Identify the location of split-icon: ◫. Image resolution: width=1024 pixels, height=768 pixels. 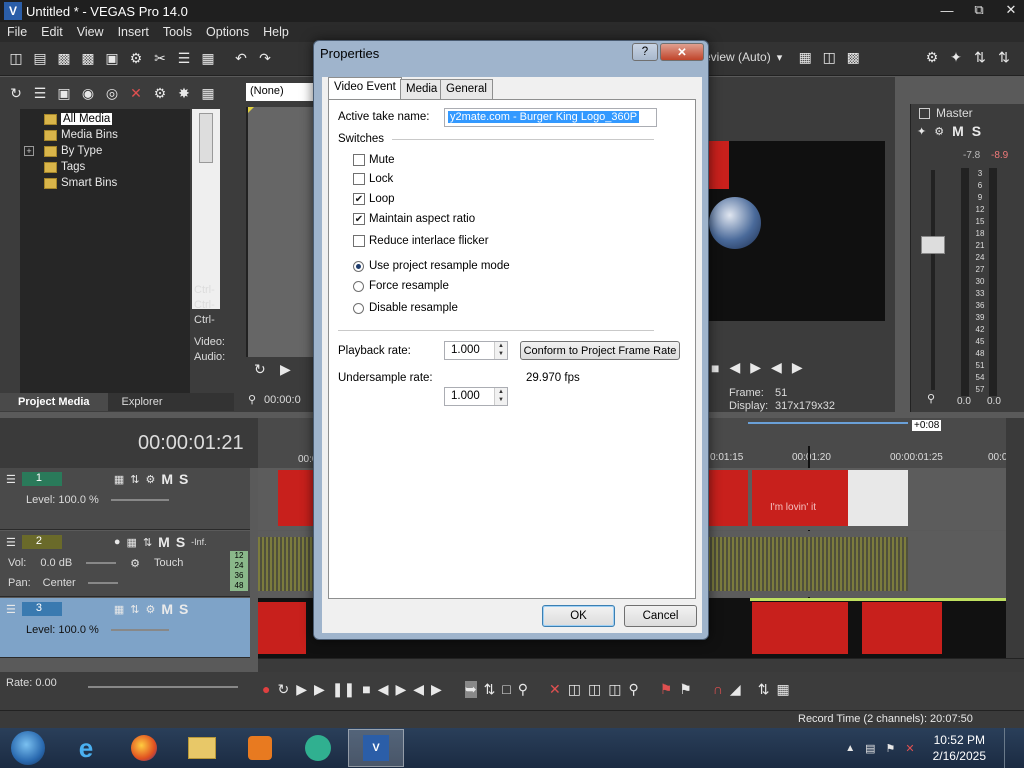
(594, 689).